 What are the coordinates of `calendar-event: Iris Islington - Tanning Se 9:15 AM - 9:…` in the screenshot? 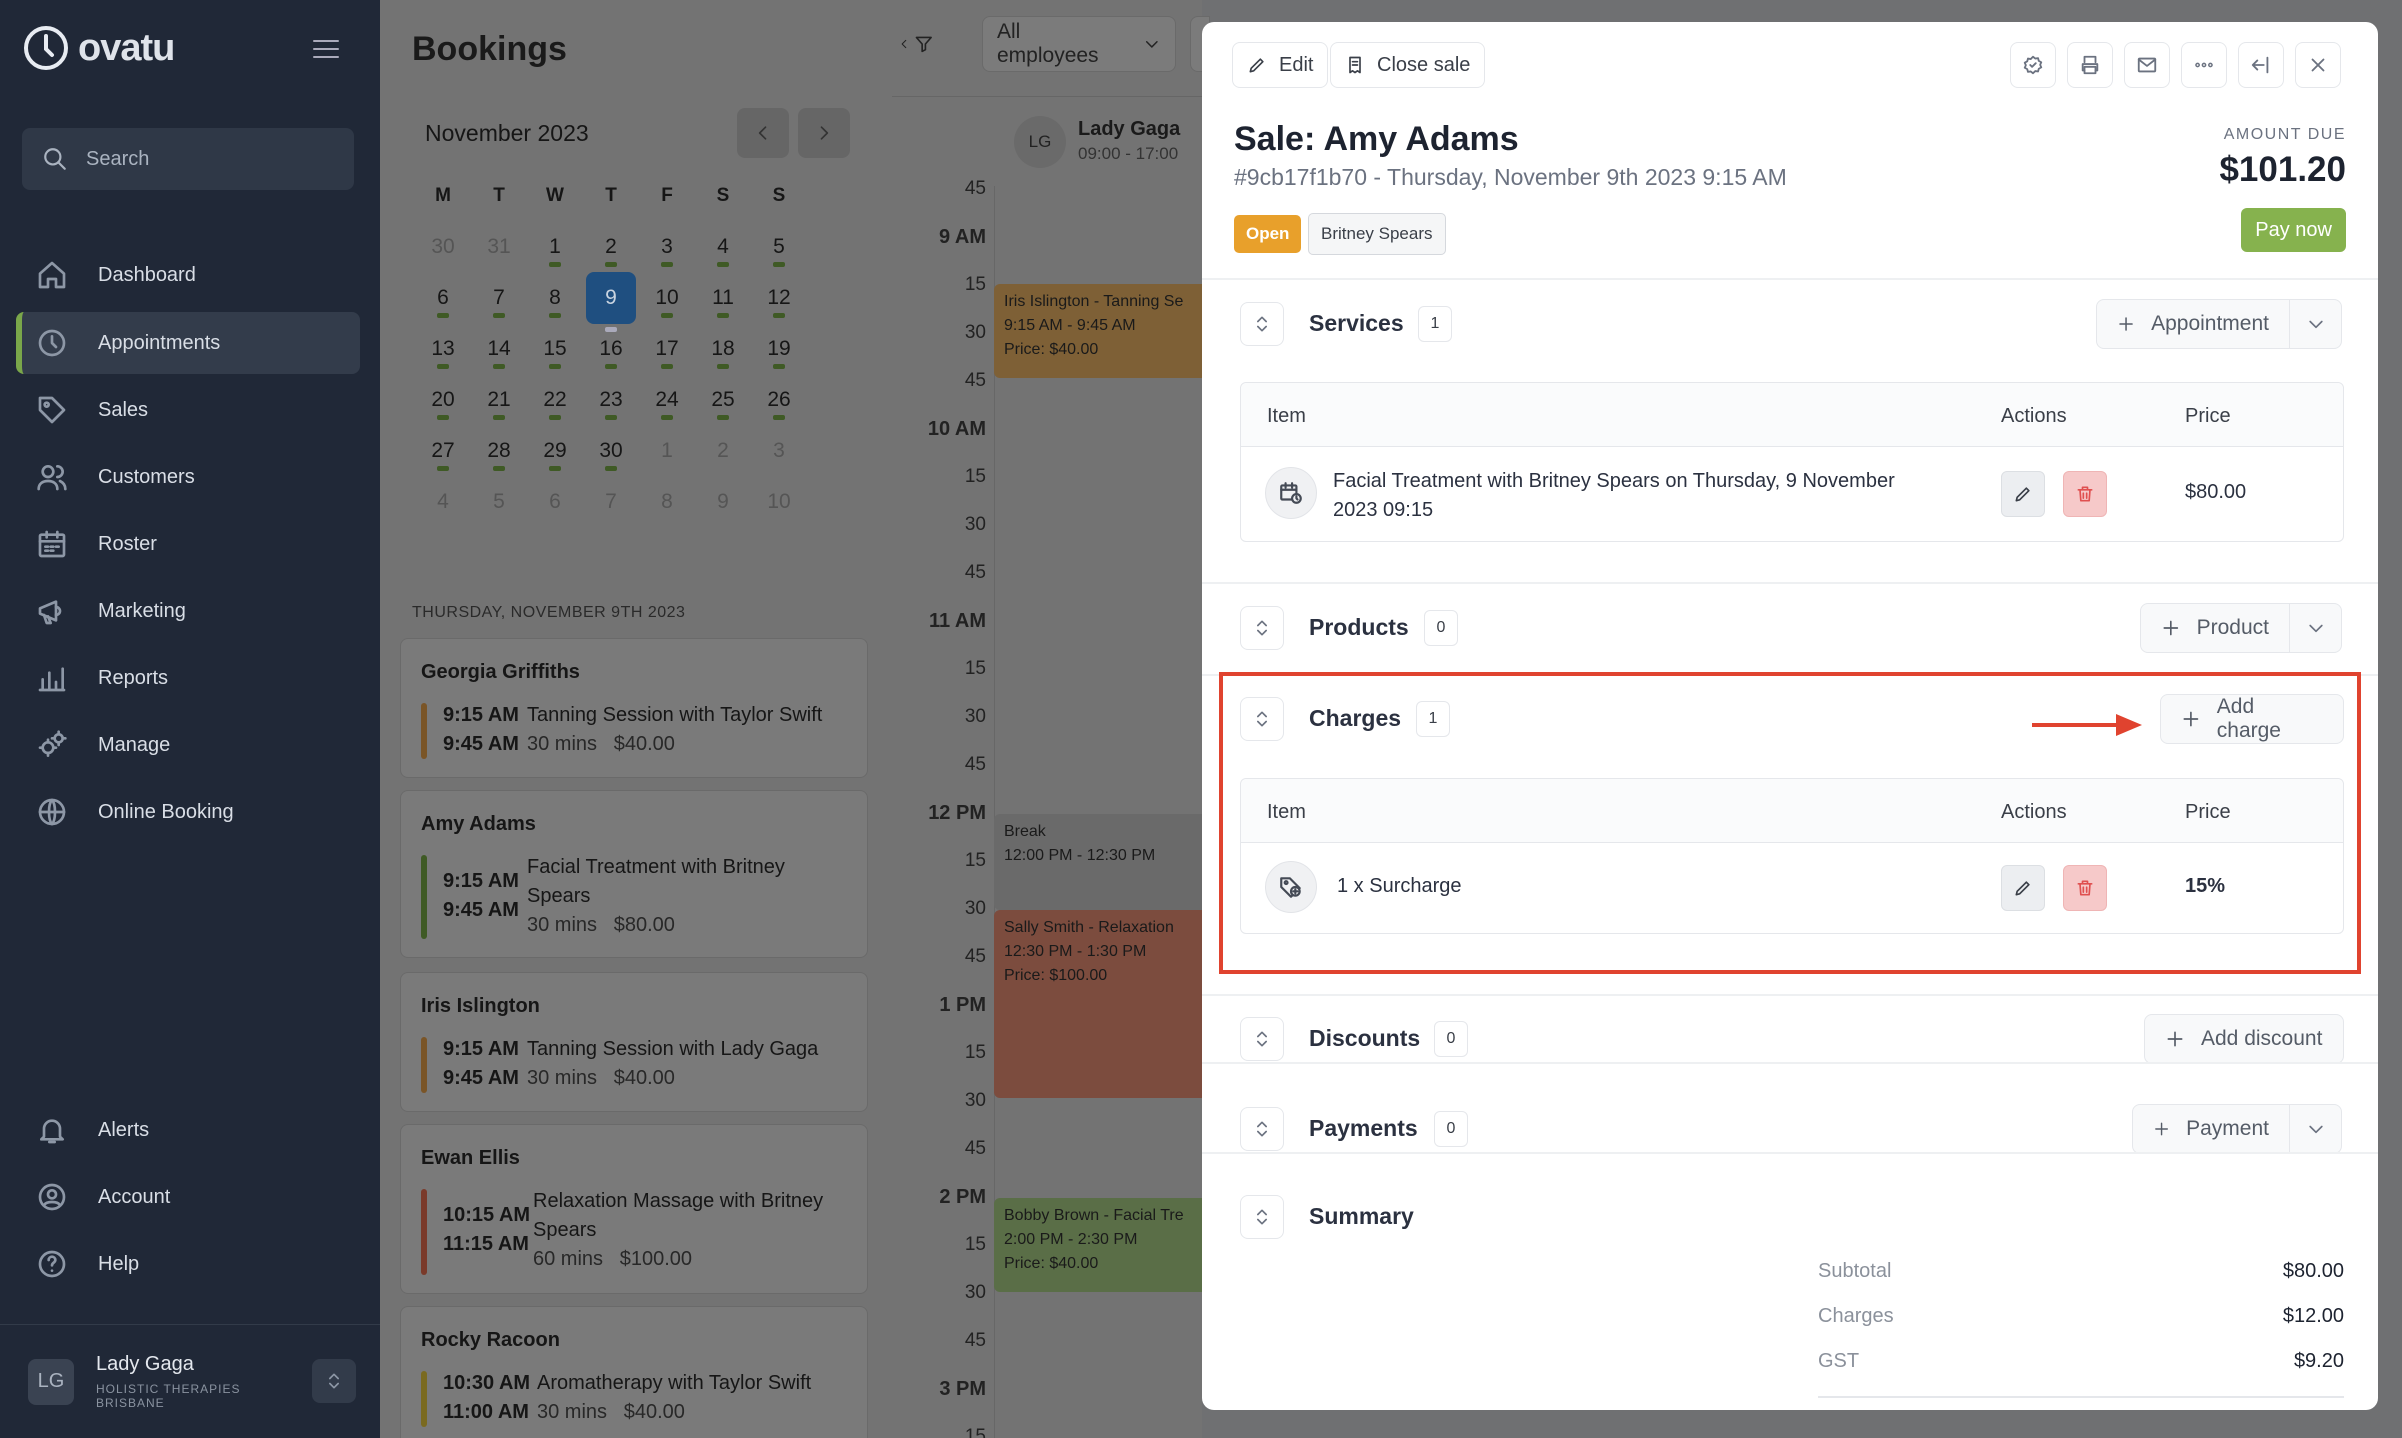 It's located at (1104, 331).